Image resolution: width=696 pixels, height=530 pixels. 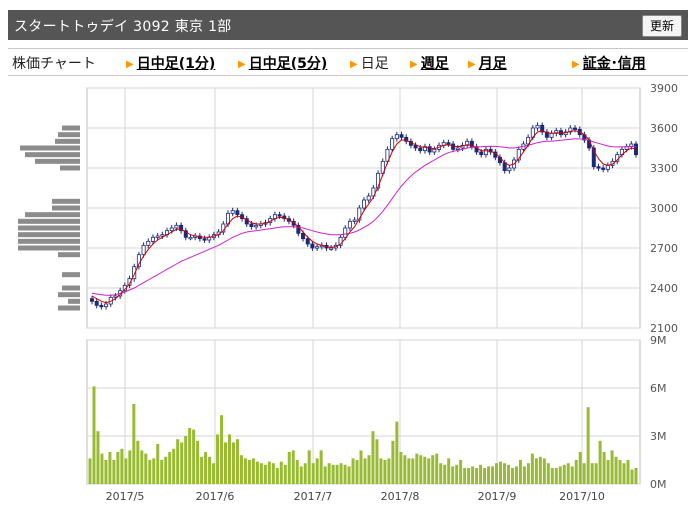 What do you see at coordinates (658, 388) in the screenshot?
I see `volume-tick-label: 6M` at bounding box center [658, 388].